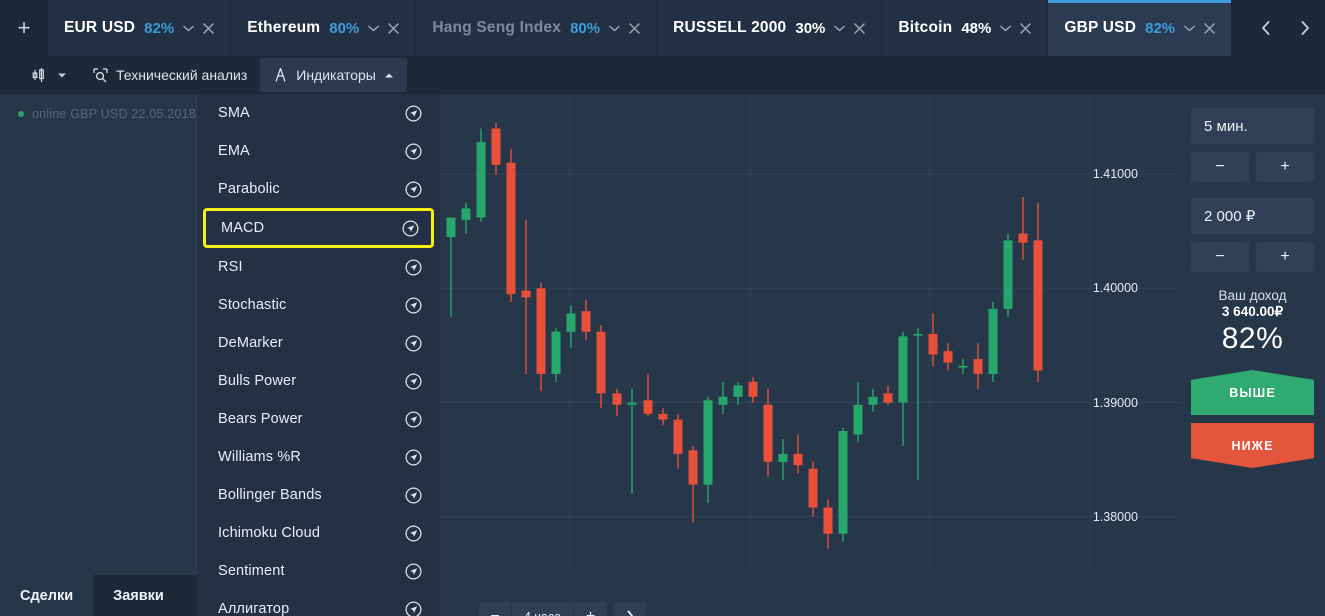 The height and width of the screenshot is (616, 1325). Describe the element at coordinates (810, 28) in the screenshot. I see `tab-payout-percent: 30%` at that location.